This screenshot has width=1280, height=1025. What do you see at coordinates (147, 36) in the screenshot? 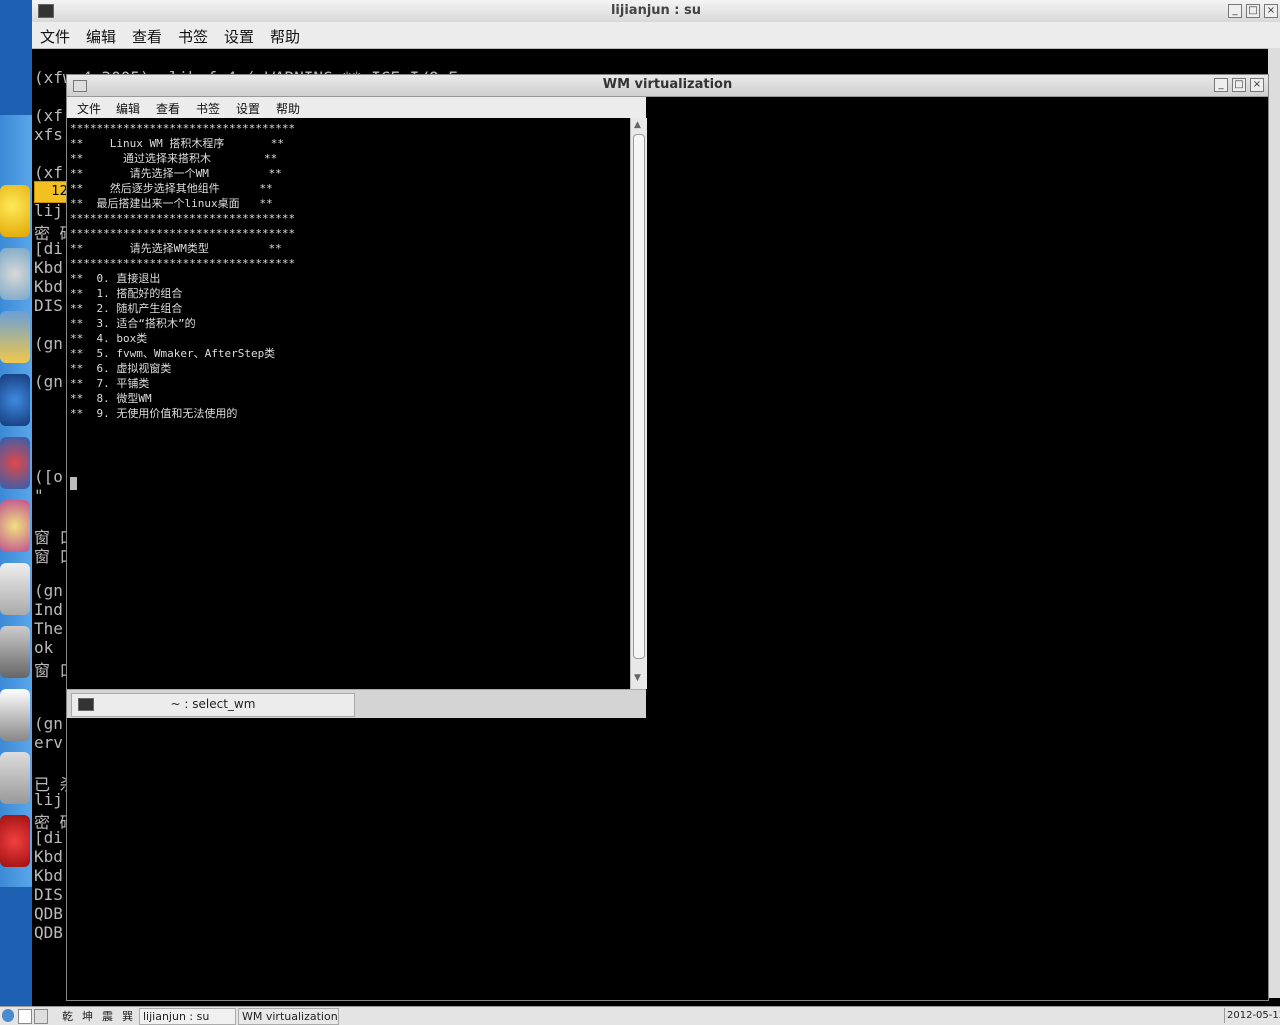
I see `menu-view: 查看` at bounding box center [147, 36].